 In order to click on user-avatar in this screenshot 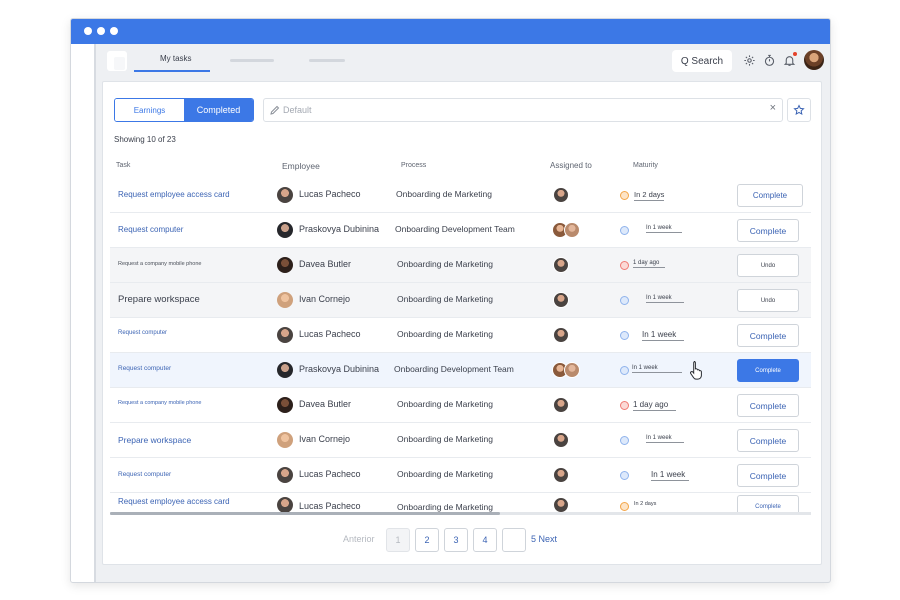, I will do `click(814, 60)`.